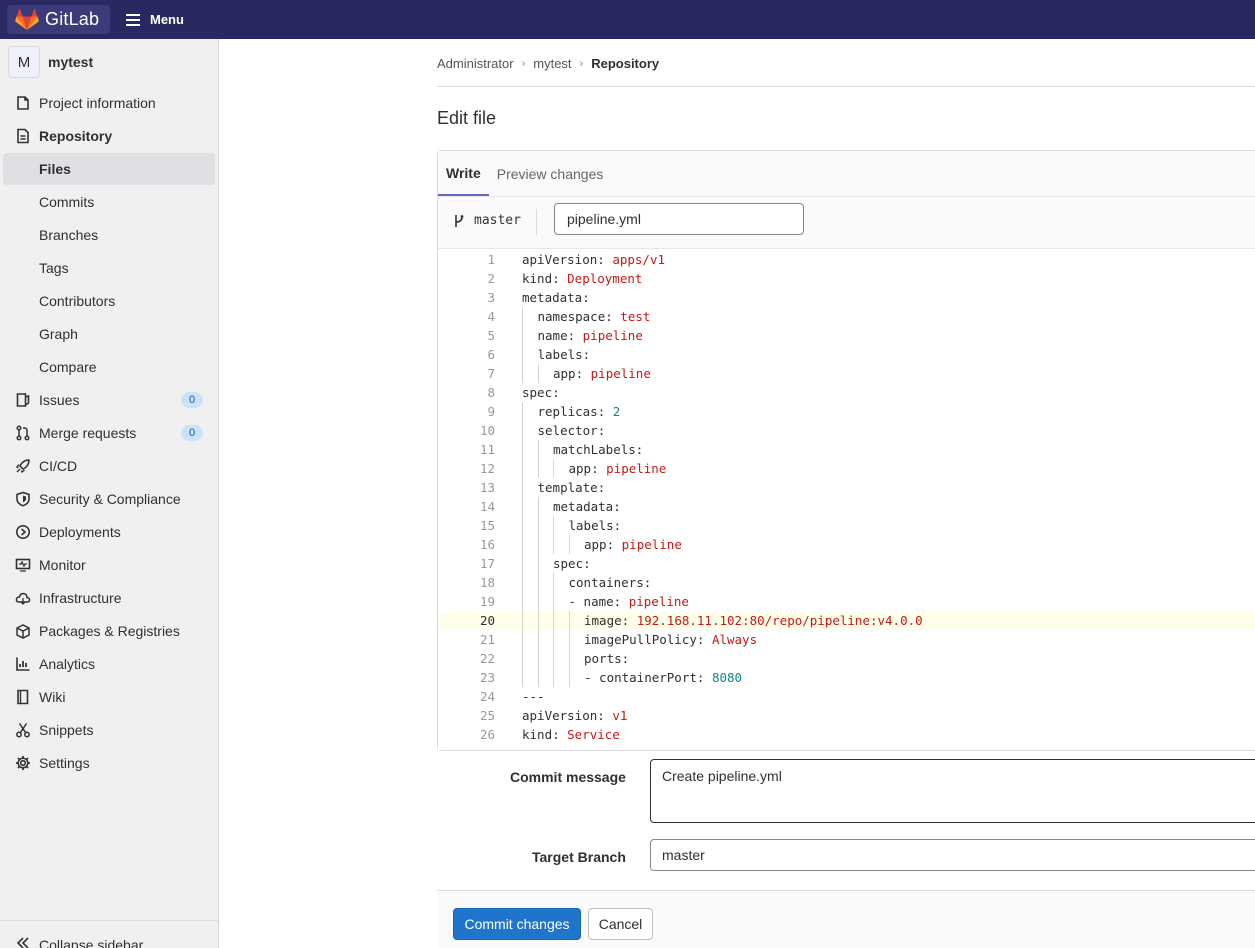 The height and width of the screenshot is (948, 1255). I want to click on code-line: 10 selector:, so click(846, 430).